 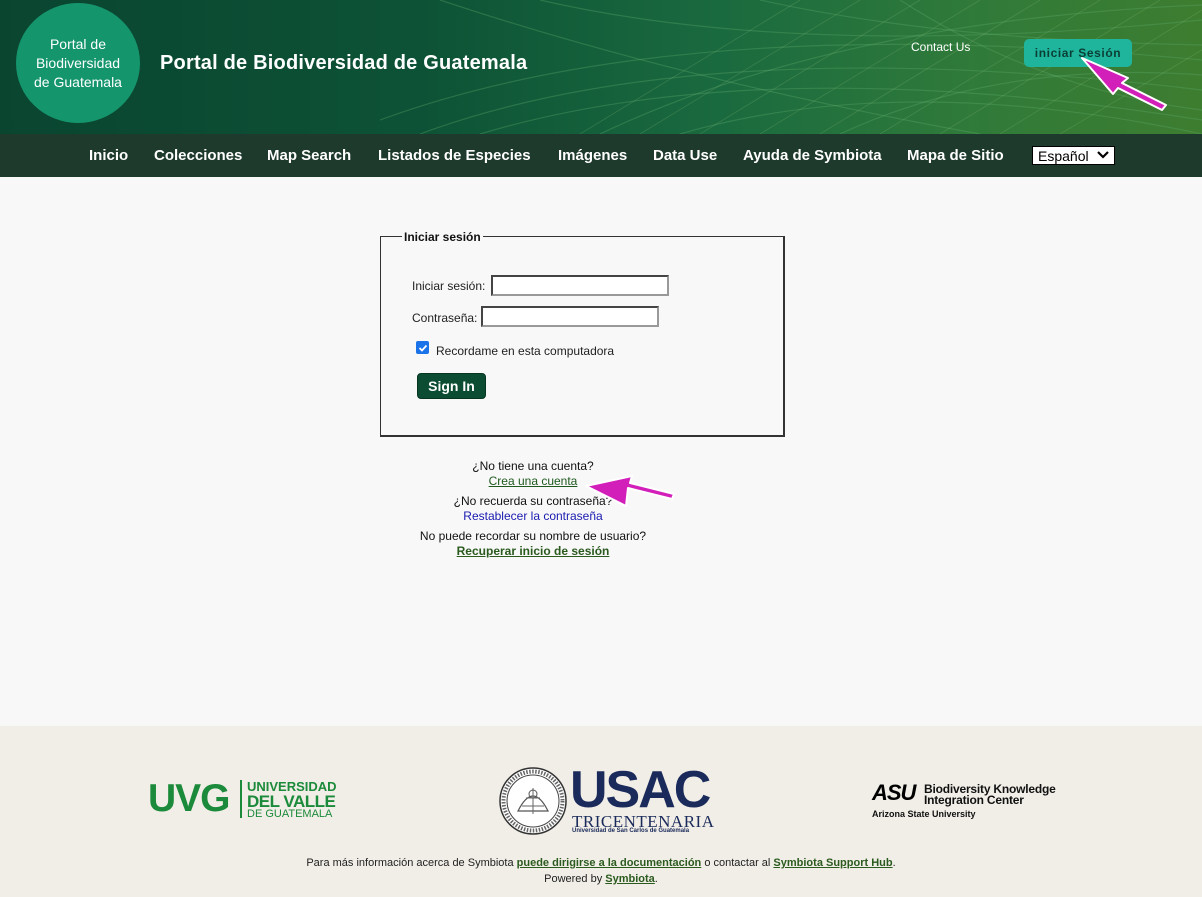 I want to click on symbiota-link: Symbiota, so click(x=630, y=879).